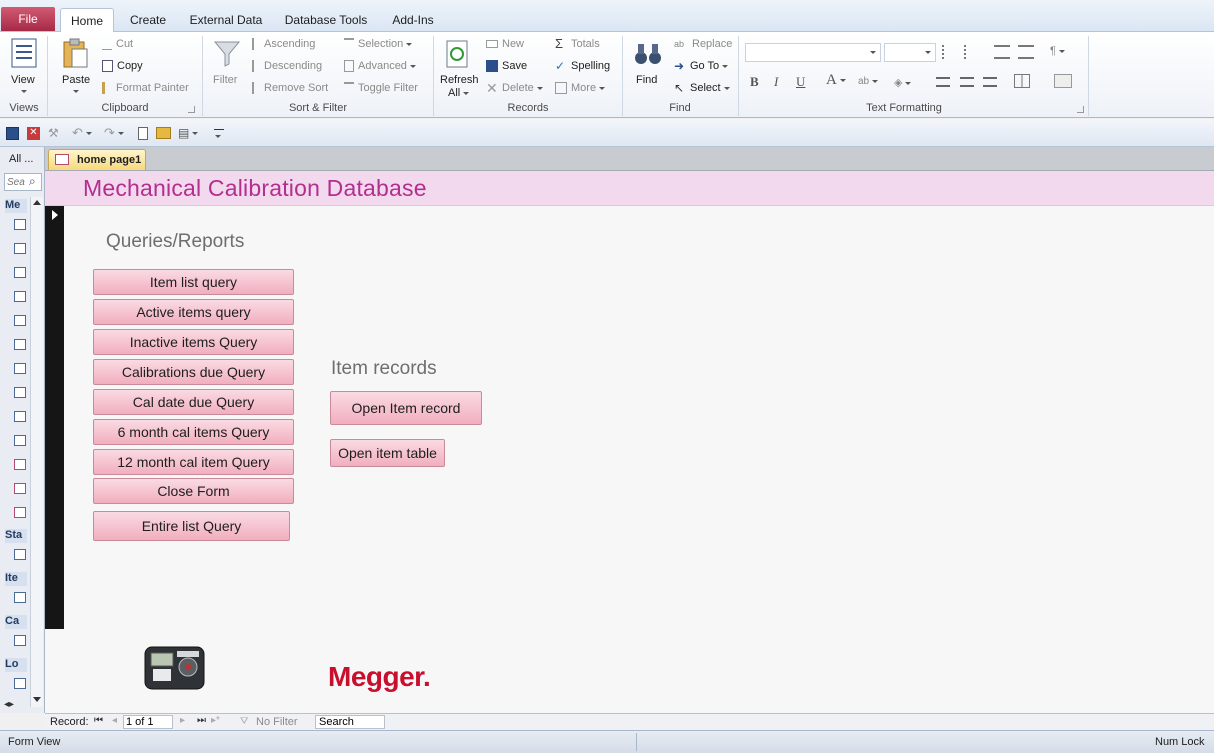  I want to click on spelling-button: ✓ Spelling, so click(582, 66).